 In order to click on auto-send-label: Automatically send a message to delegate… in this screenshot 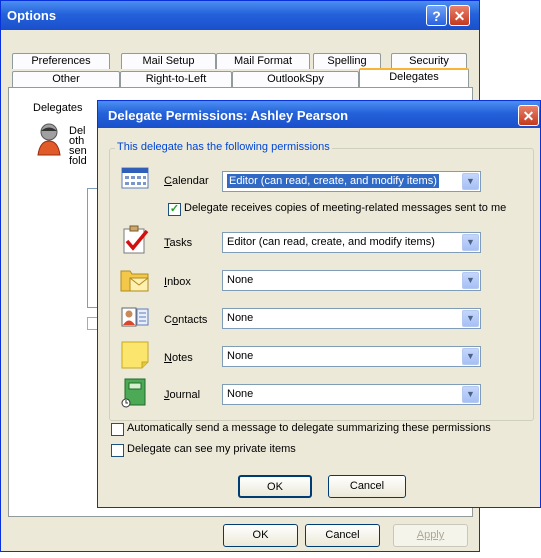, I will do `click(309, 428)`.